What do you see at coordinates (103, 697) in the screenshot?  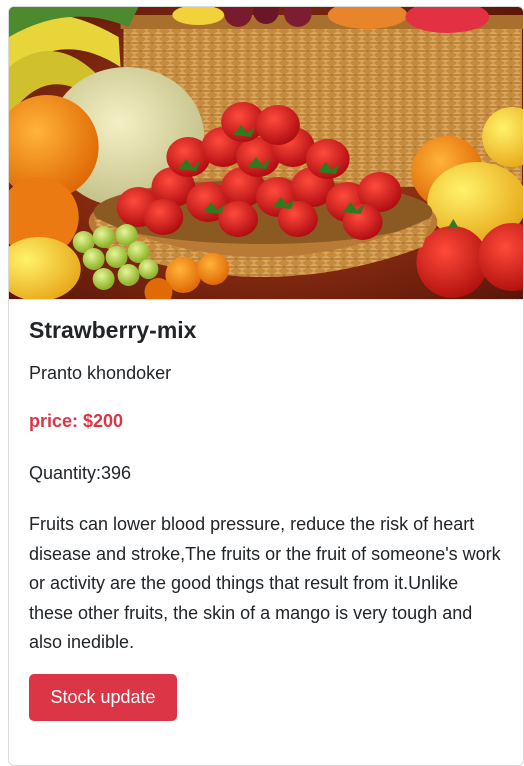 I see `stock-update-button: Stock update` at bounding box center [103, 697].